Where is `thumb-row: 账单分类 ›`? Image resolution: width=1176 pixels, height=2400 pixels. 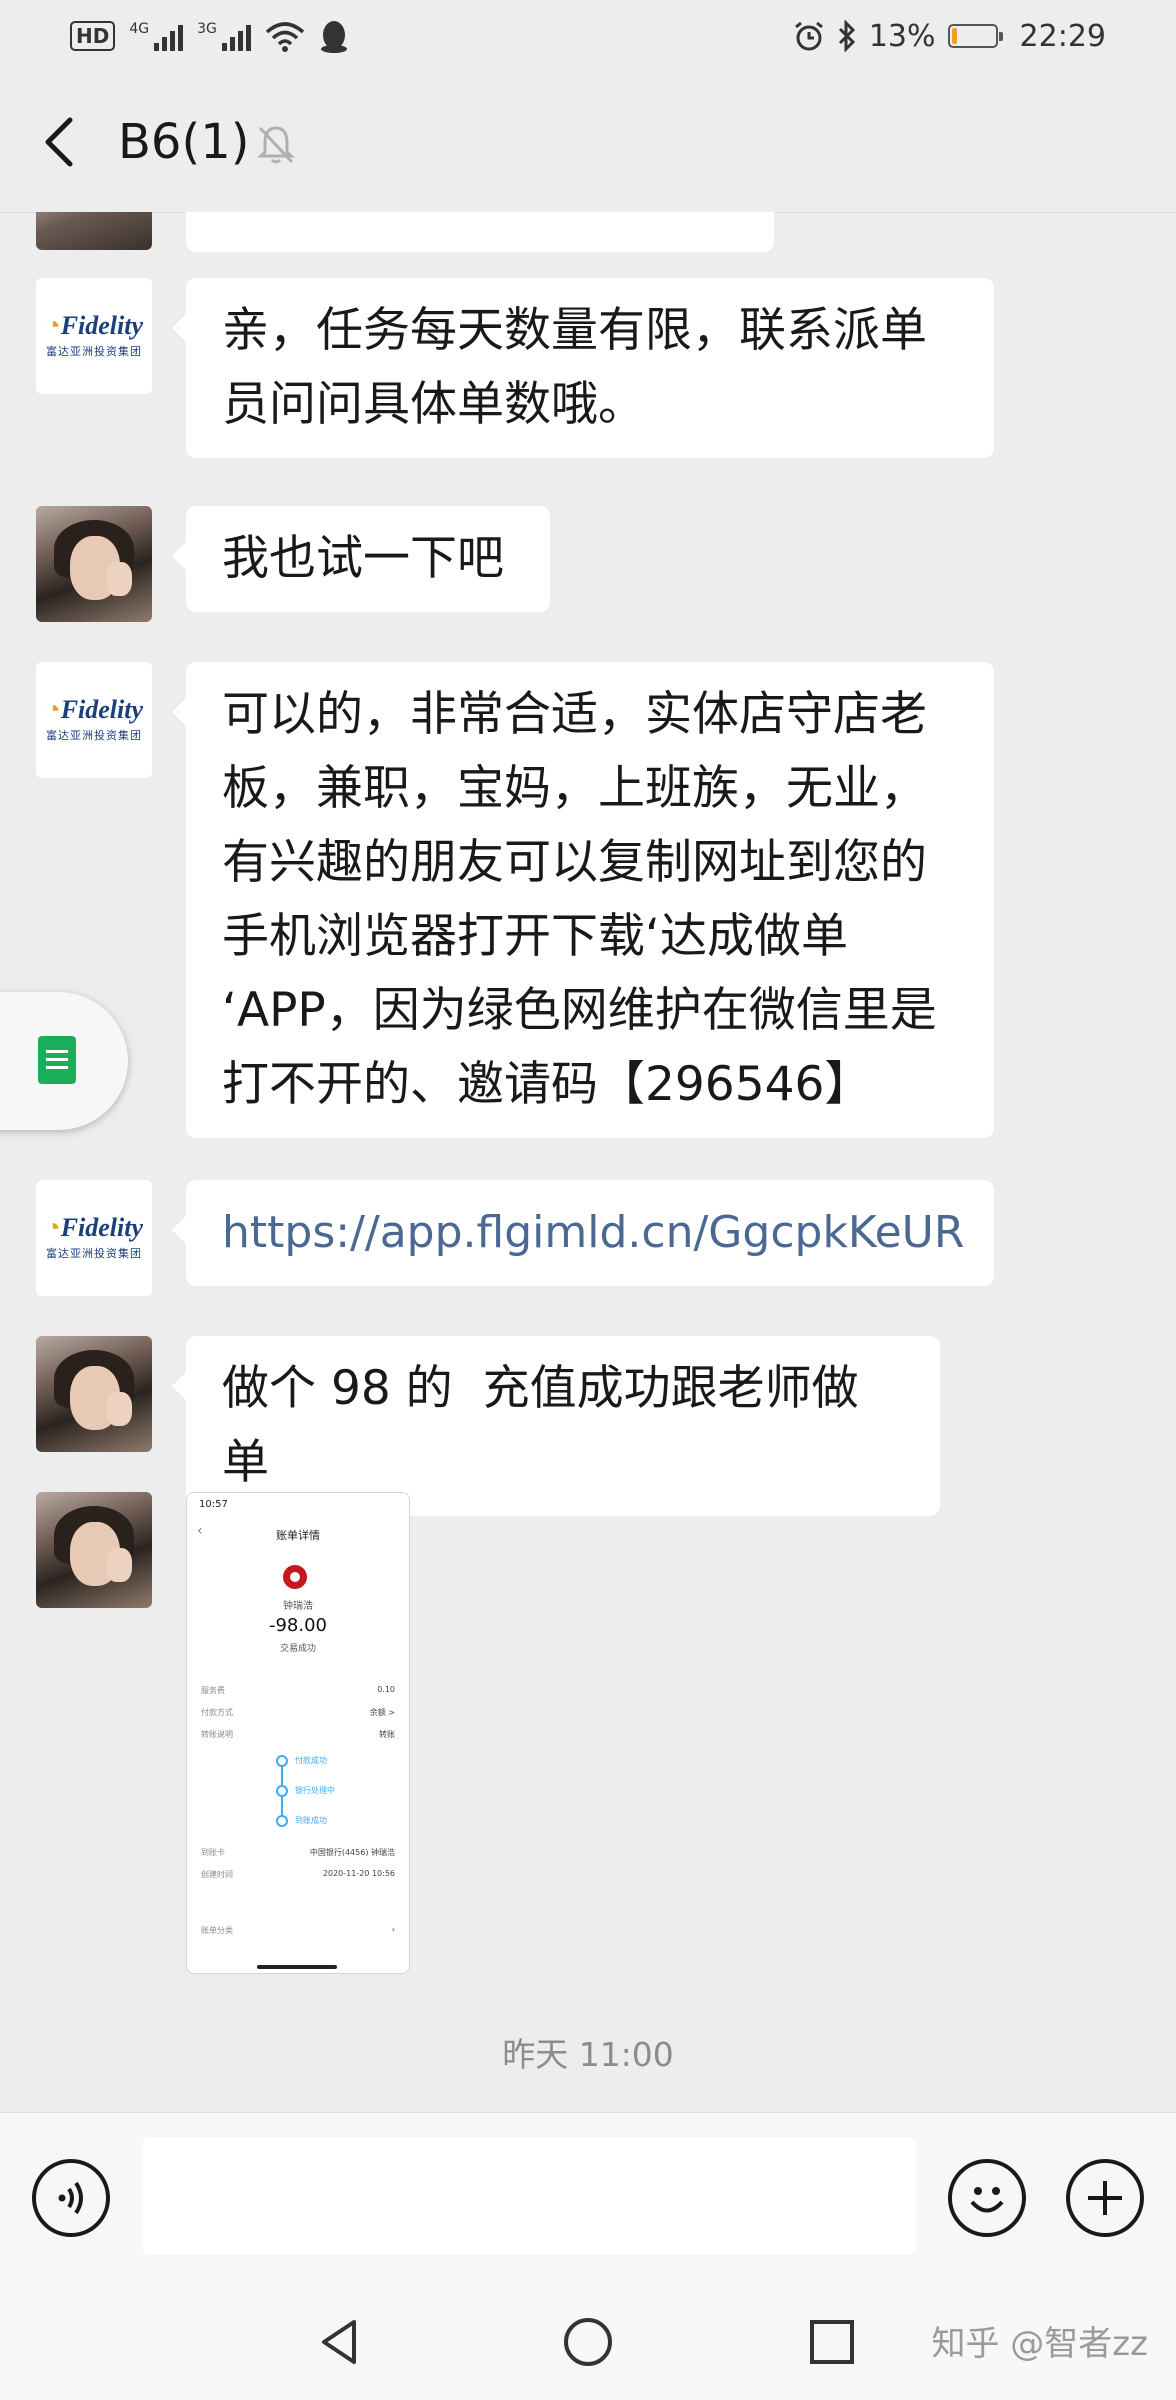 thumb-row: 账单分类 › is located at coordinates (298, 1930).